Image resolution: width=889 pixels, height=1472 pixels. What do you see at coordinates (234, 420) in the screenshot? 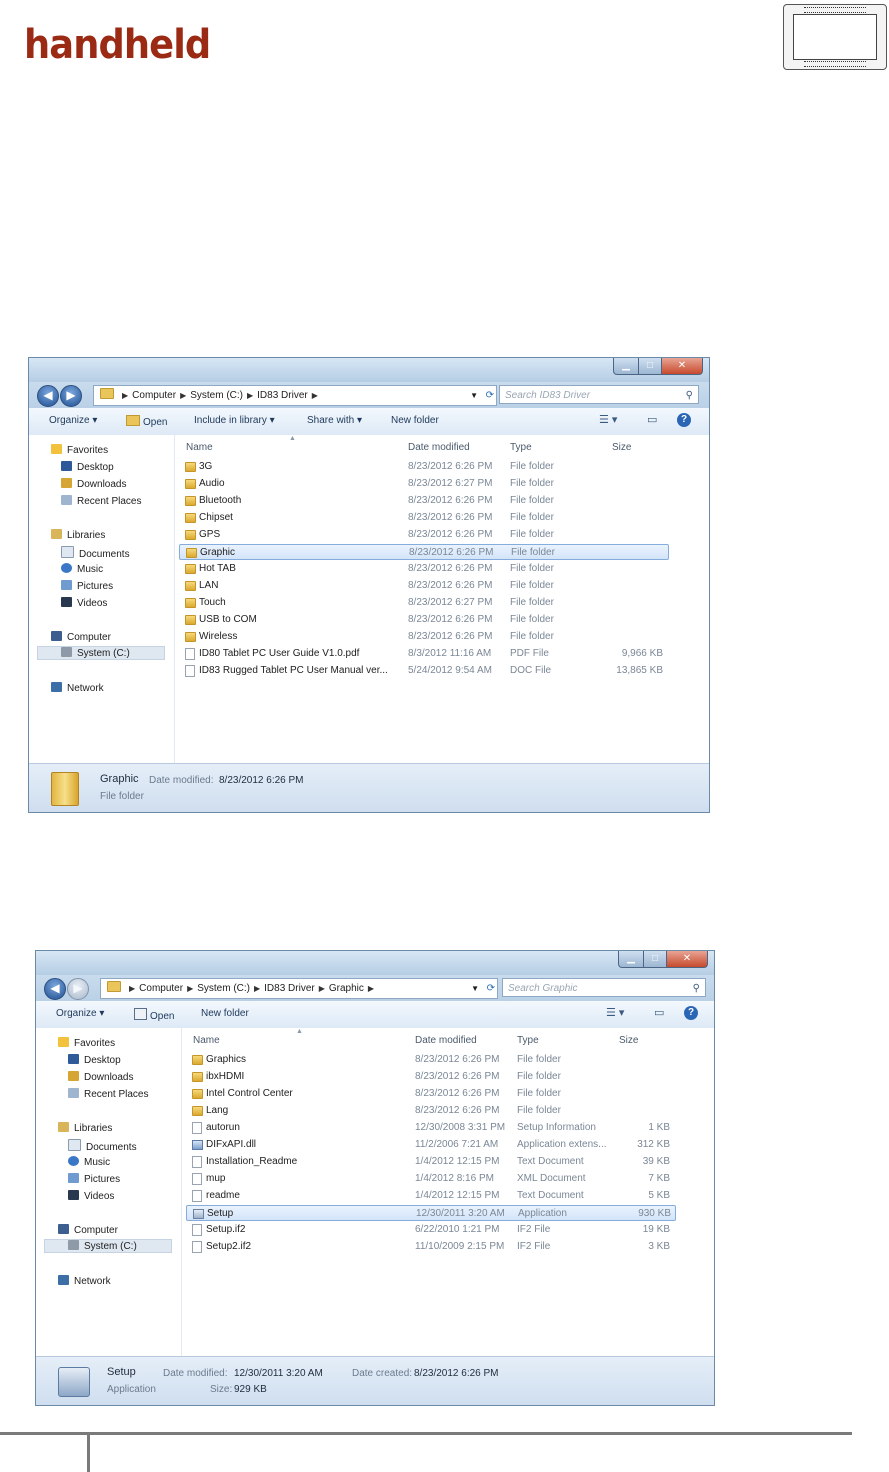
I see `include-in-library-button: Include in library ▾` at bounding box center [234, 420].